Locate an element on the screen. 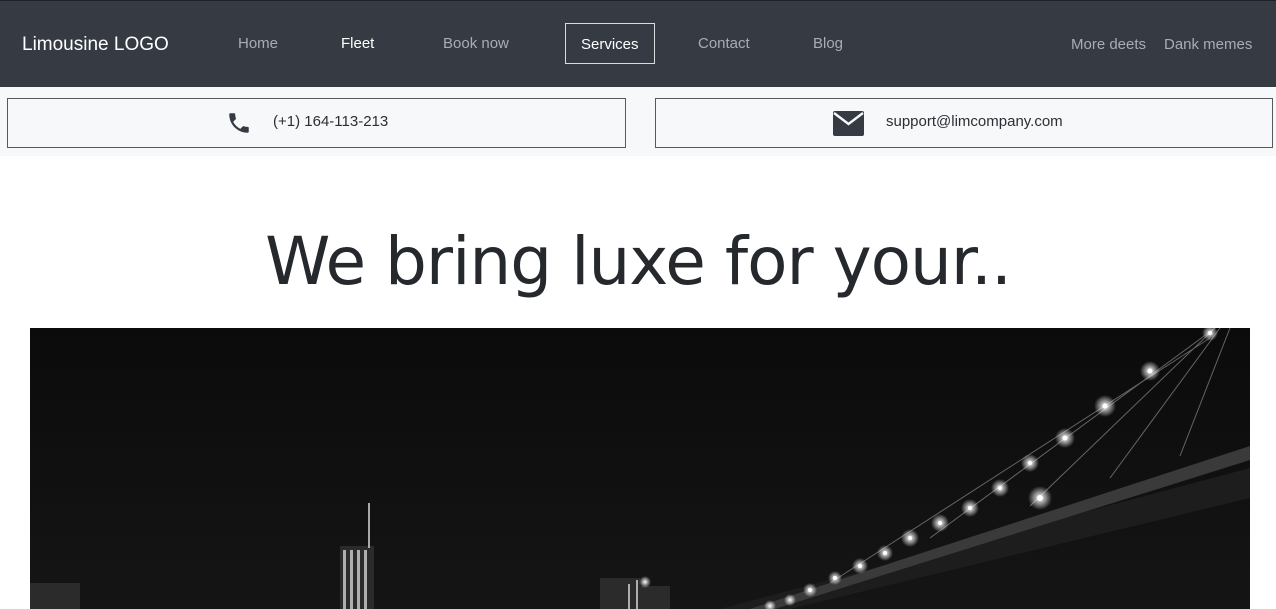  hero-title: We bring luxe for your.. is located at coordinates (638, 261).